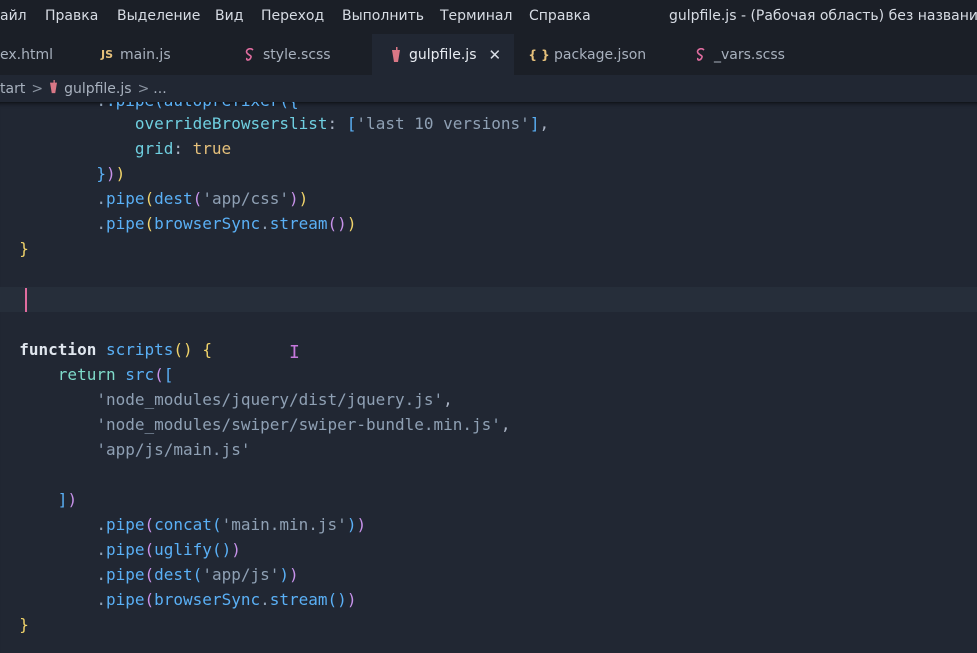 Image resolution: width=977 pixels, height=653 pixels. I want to click on tab-label: _vars.scss, so click(749, 54).